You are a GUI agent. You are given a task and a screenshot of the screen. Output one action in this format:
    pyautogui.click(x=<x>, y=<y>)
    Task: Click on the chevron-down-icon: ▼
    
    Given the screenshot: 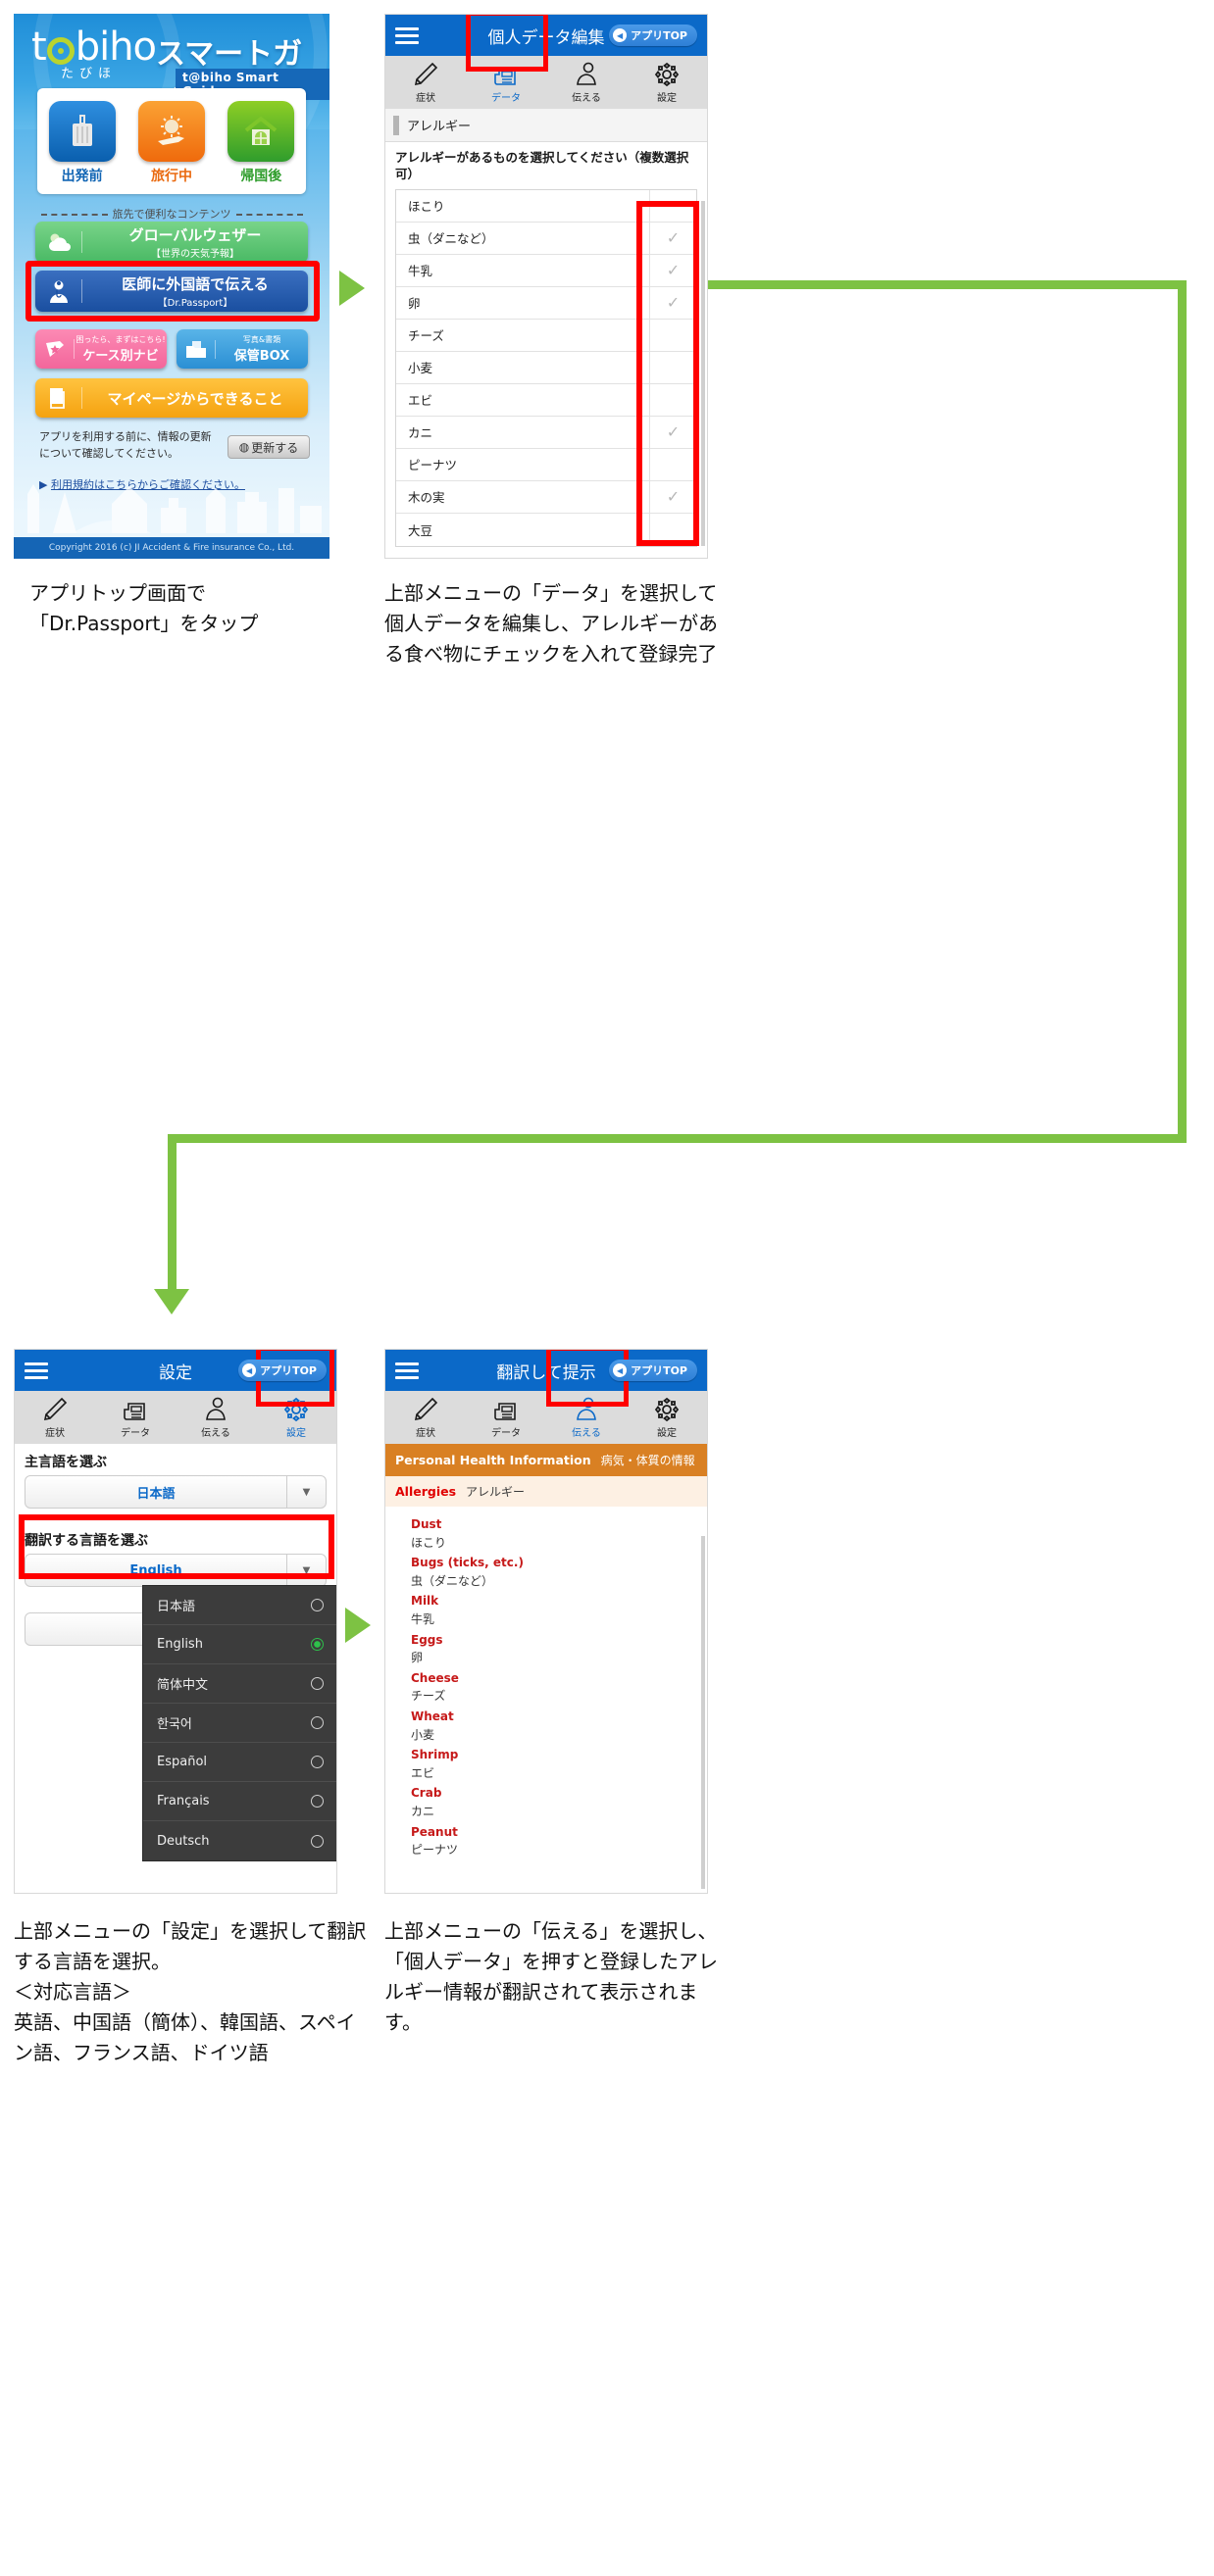 What is the action you would take?
    pyautogui.click(x=306, y=1492)
    